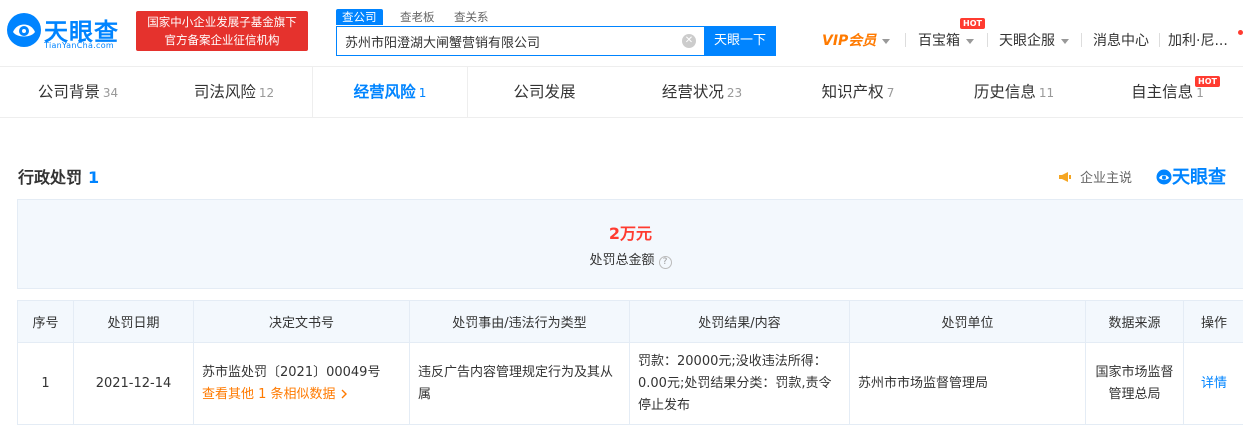  What do you see at coordinates (1065, 177) in the screenshot?
I see `megaphone-icon` at bounding box center [1065, 177].